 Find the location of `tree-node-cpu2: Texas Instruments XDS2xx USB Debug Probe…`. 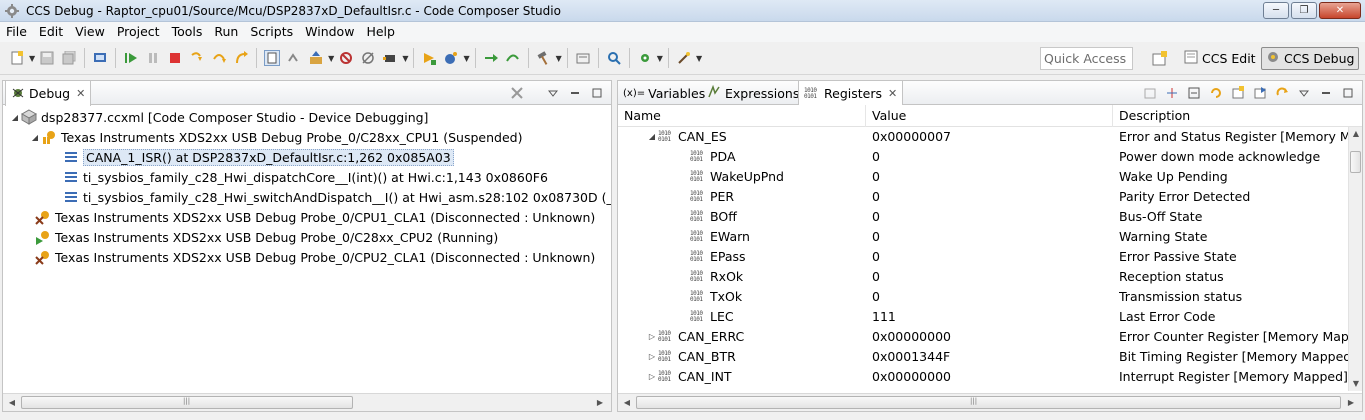

tree-node-cpu2: Texas Instruments XDS2xx USB Debug Probe… is located at coordinates (266, 237).